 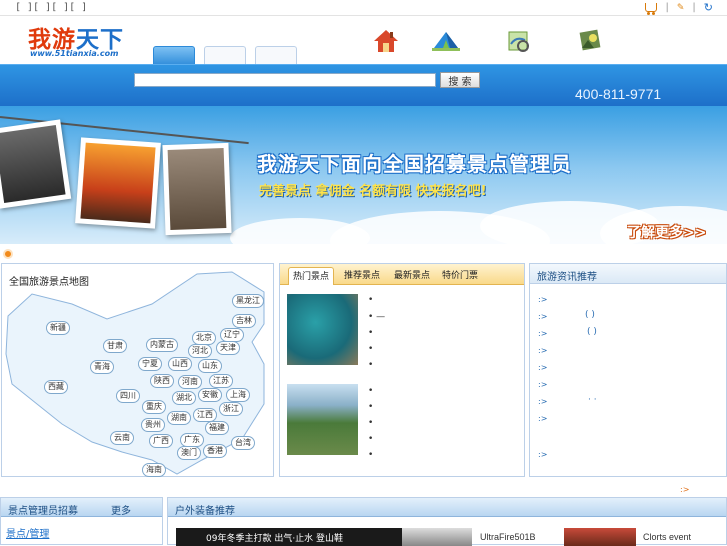 I want to click on map-province: 河北, so click(x=200, y=351).